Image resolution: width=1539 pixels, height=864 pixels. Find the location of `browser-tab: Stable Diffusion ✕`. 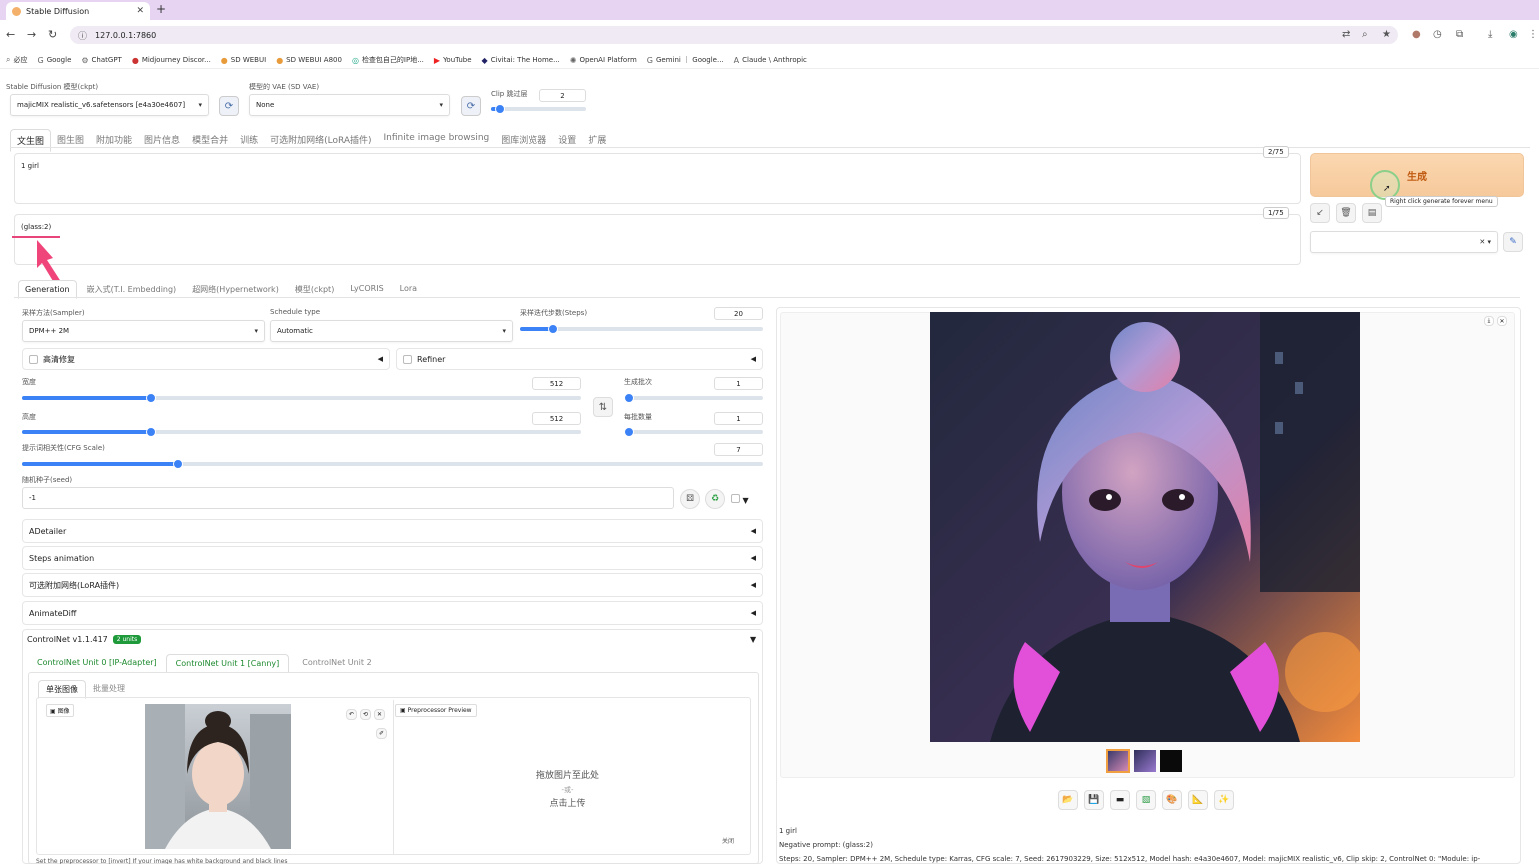

browser-tab: Stable Diffusion ✕ is located at coordinates (78, 11).